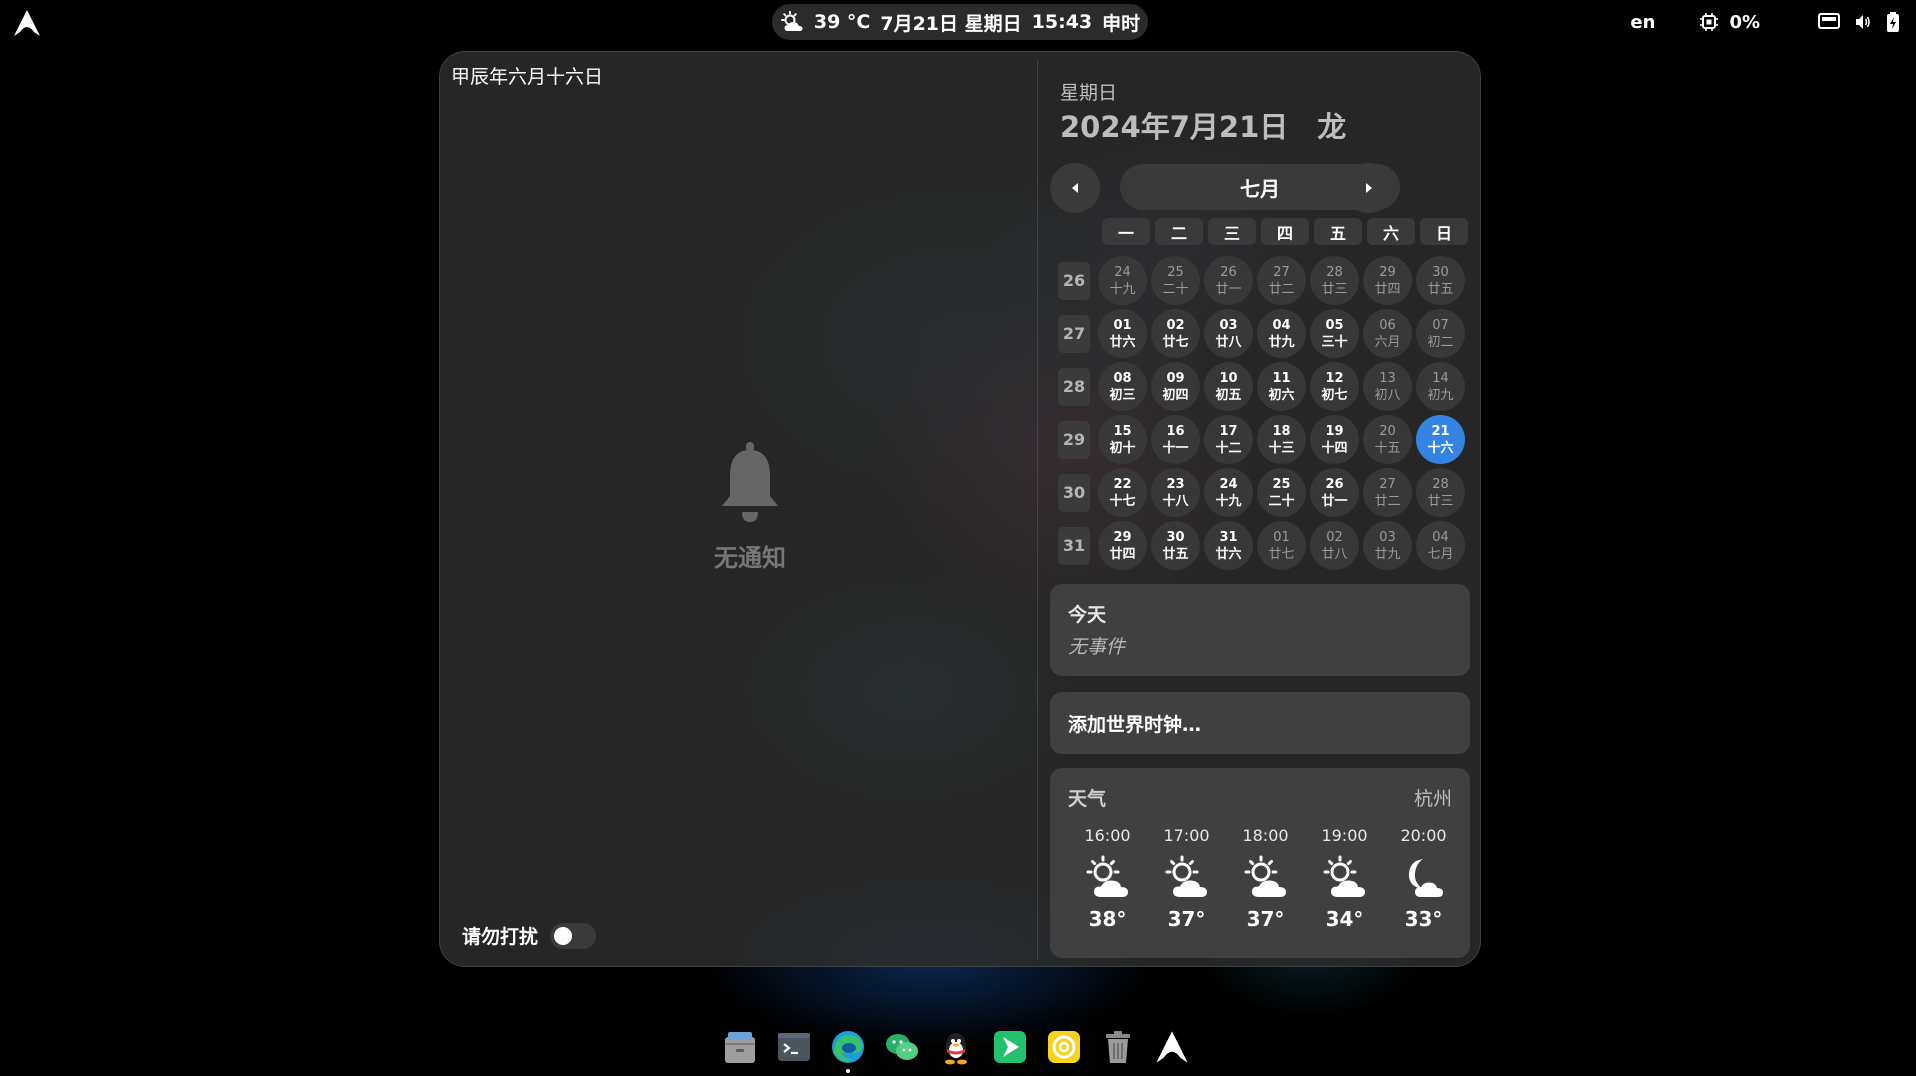  I want to click on calendar-day-lunar: 廿六, so click(1228, 554).